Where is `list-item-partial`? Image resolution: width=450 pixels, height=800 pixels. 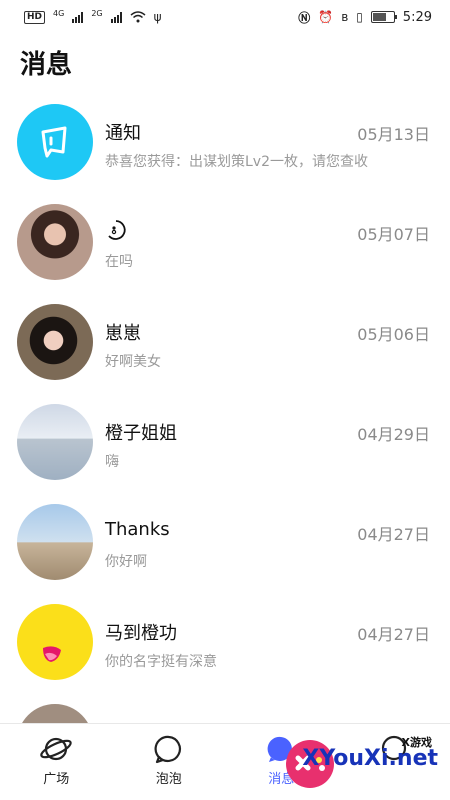 list-item-partial is located at coordinates (225, 708).